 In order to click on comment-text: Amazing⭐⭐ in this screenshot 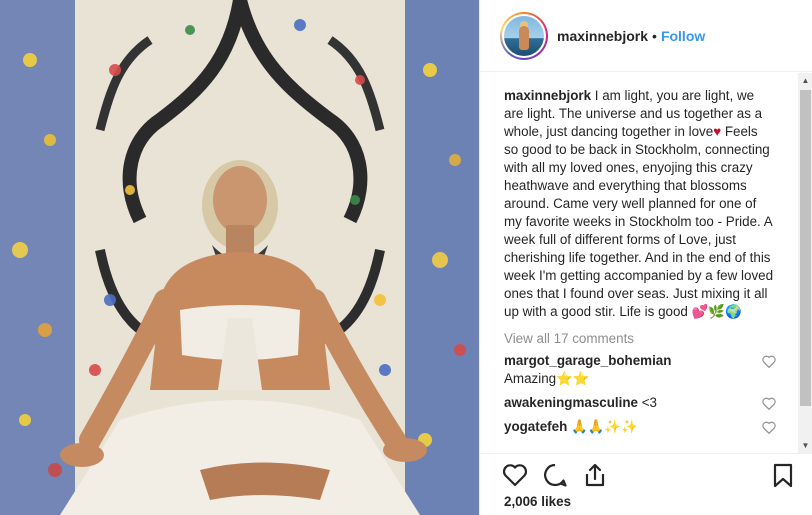, I will do `click(547, 378)`.